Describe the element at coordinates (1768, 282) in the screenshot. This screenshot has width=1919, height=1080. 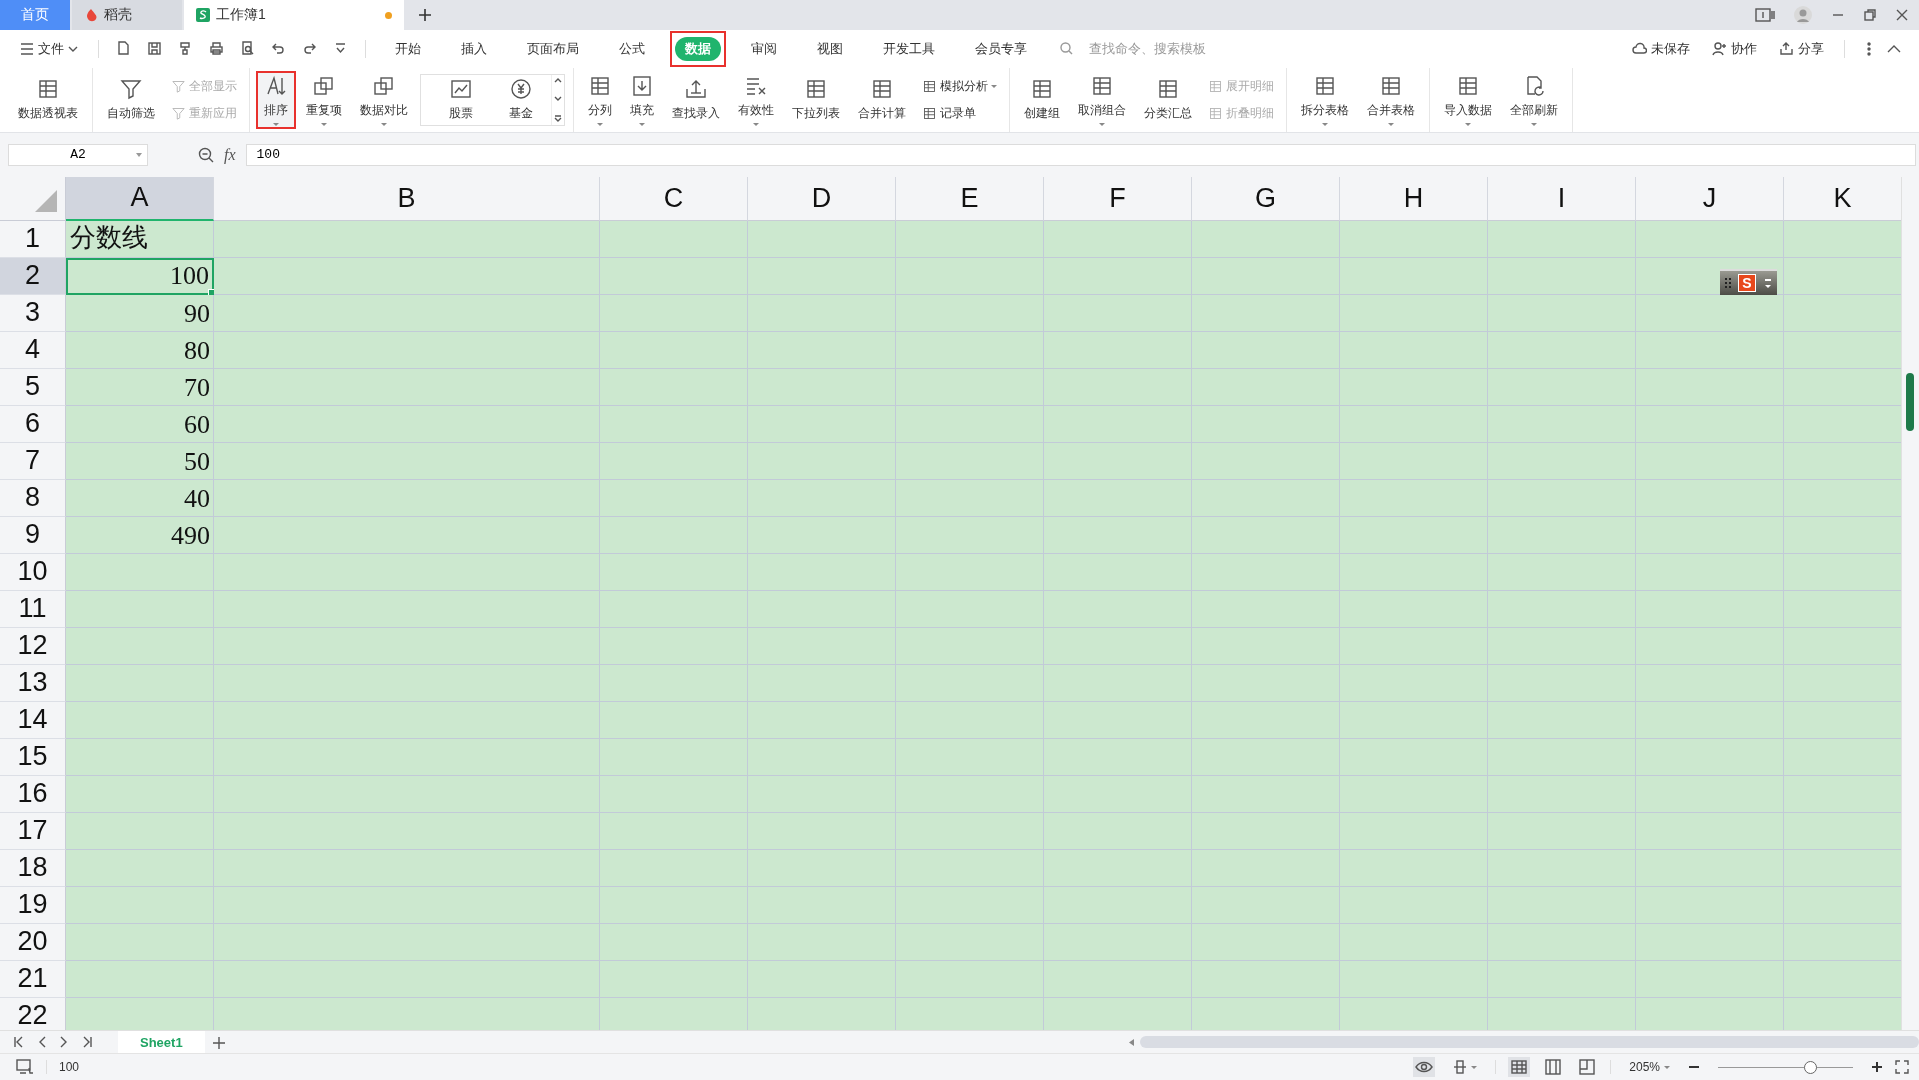
I see `minimize-icon` at that location.